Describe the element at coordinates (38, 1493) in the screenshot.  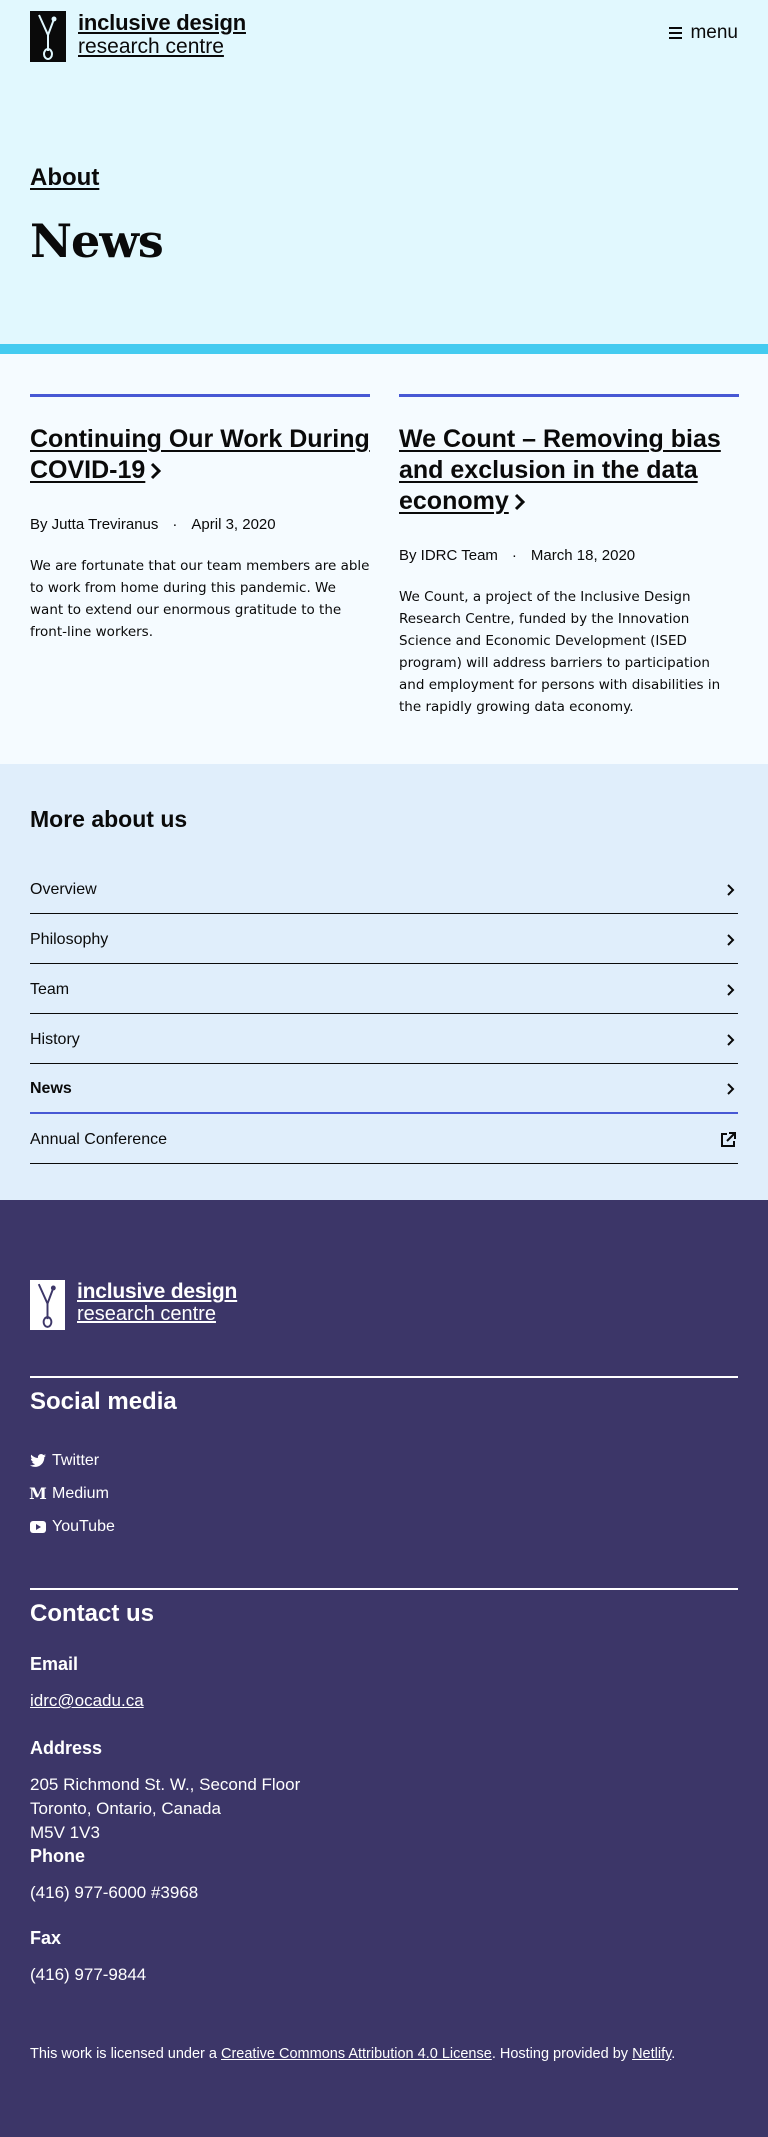
I see `medium-icon: M` at that location.